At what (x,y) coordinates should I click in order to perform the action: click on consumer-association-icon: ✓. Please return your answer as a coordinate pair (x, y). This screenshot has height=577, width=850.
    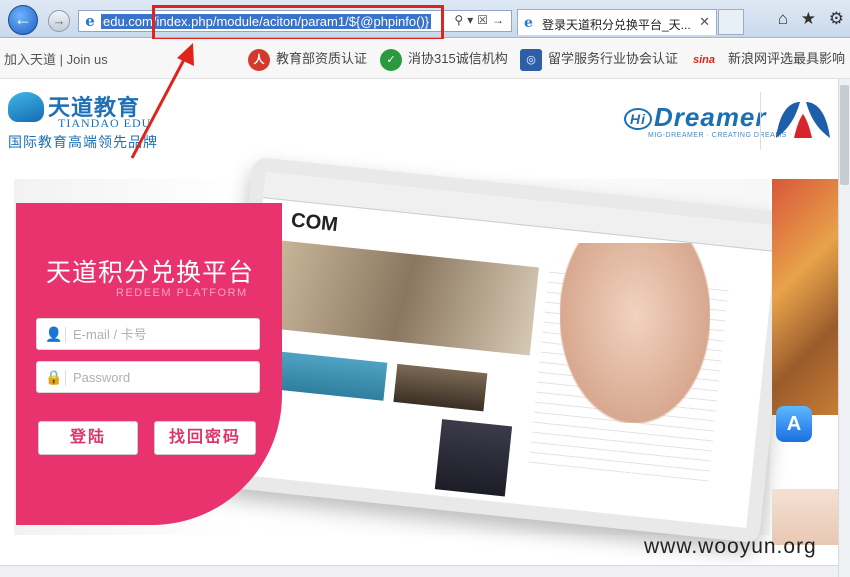
    Looking at the image, I should click on (391, 59).